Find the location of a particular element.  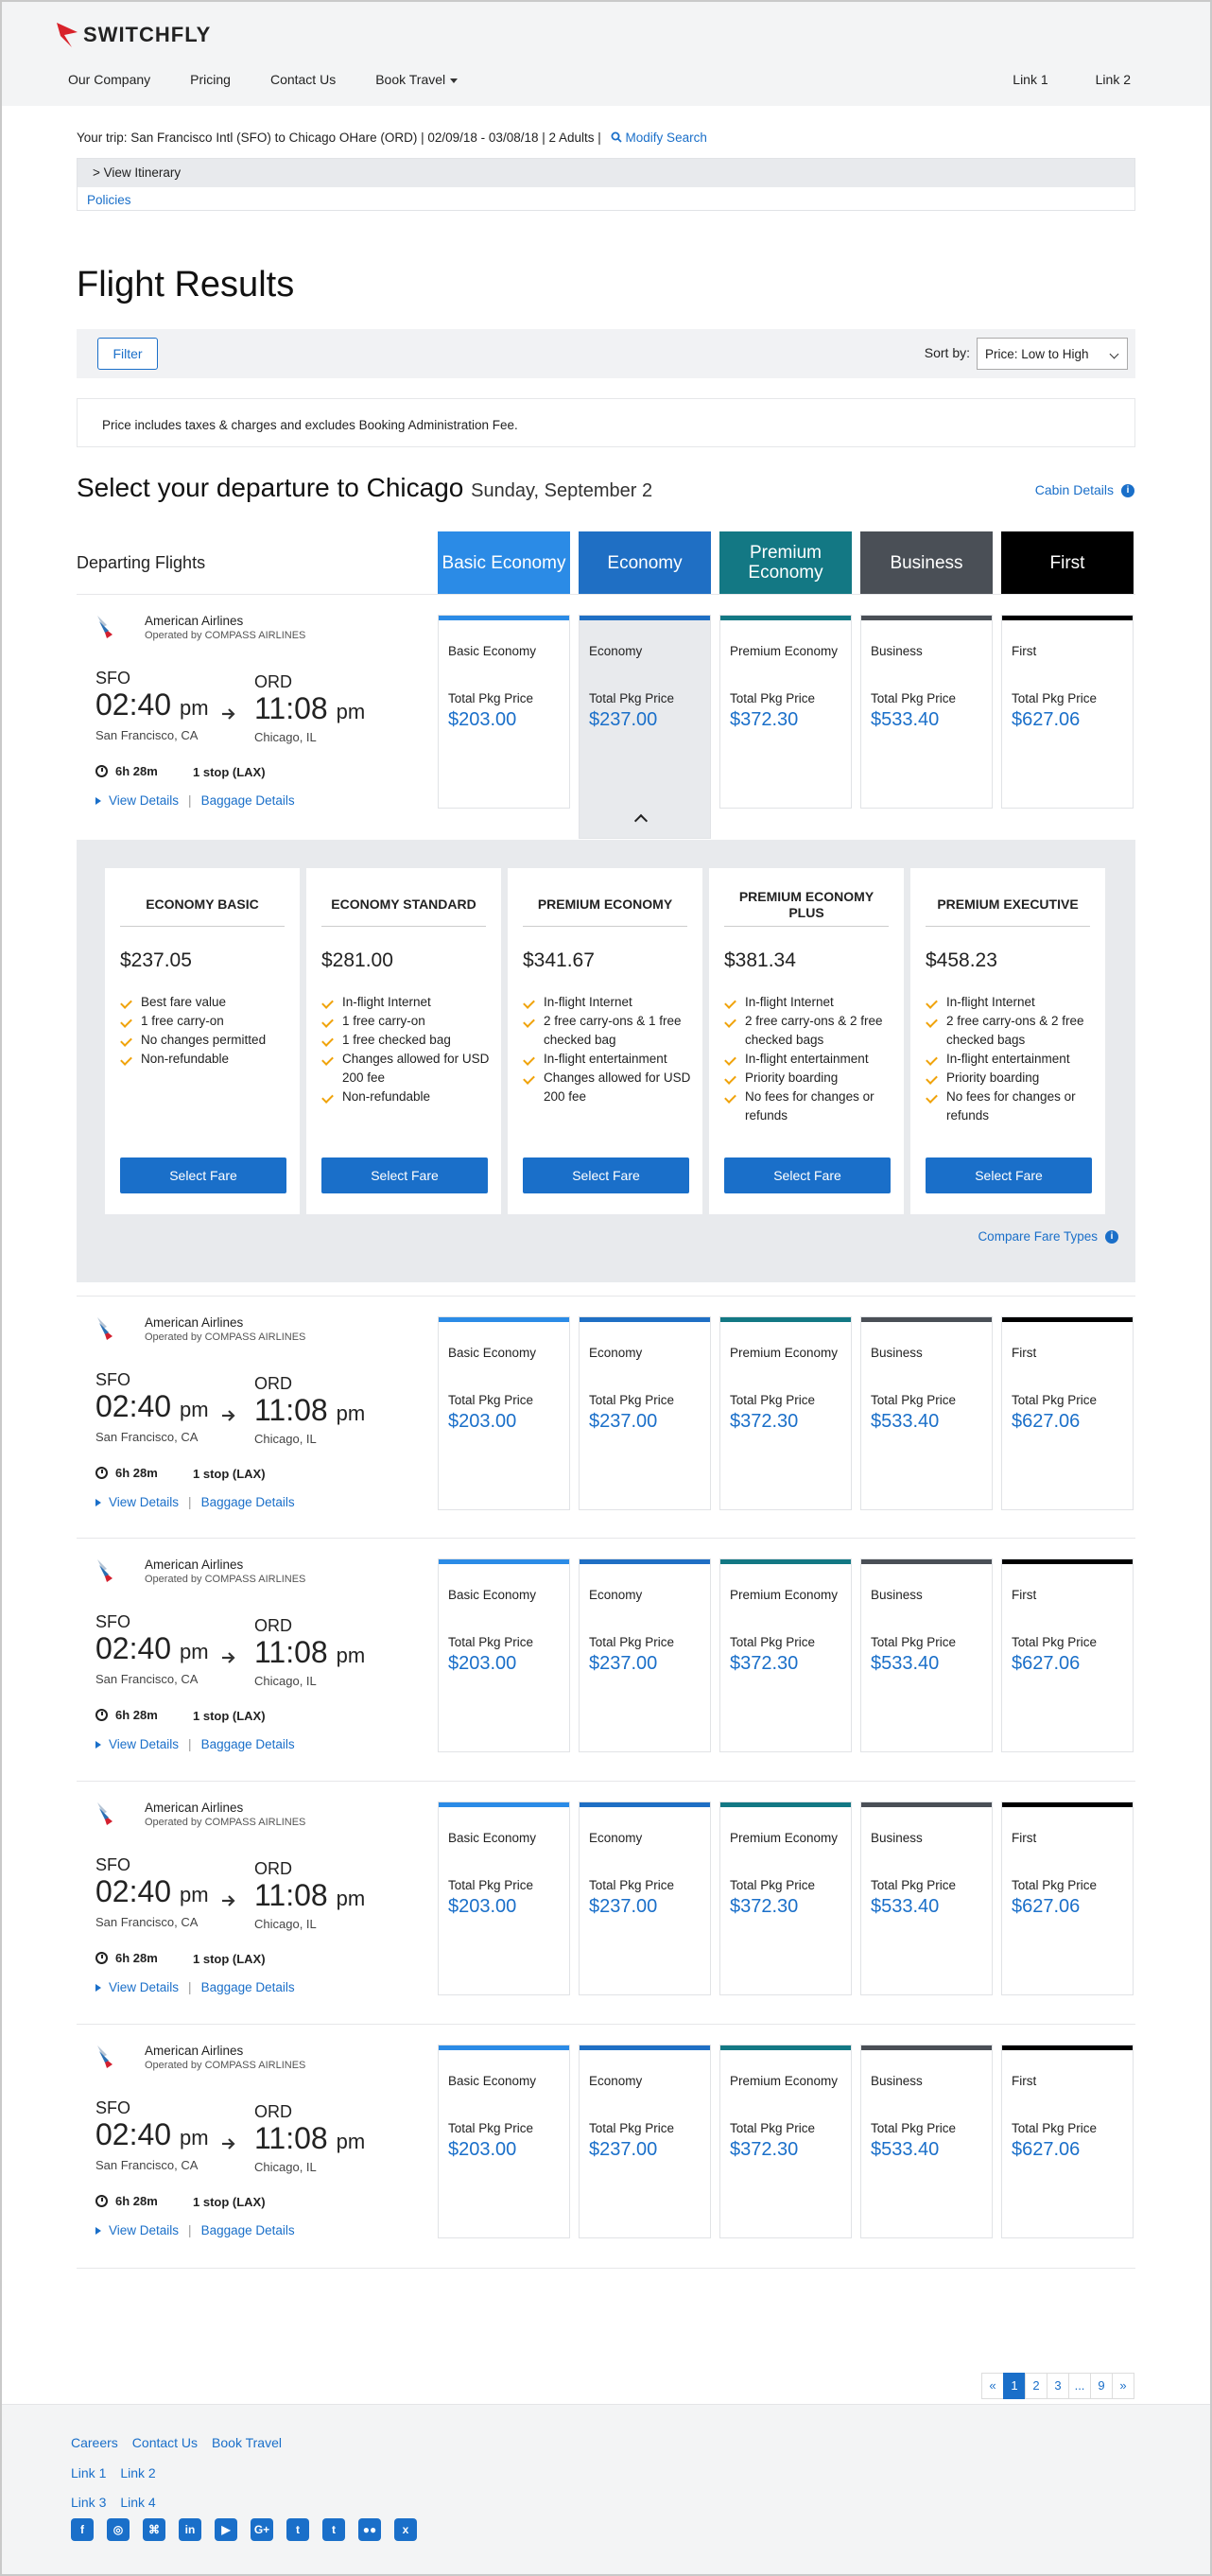

departure-time-value: 02:40 is located at coordinates (133, 2134).